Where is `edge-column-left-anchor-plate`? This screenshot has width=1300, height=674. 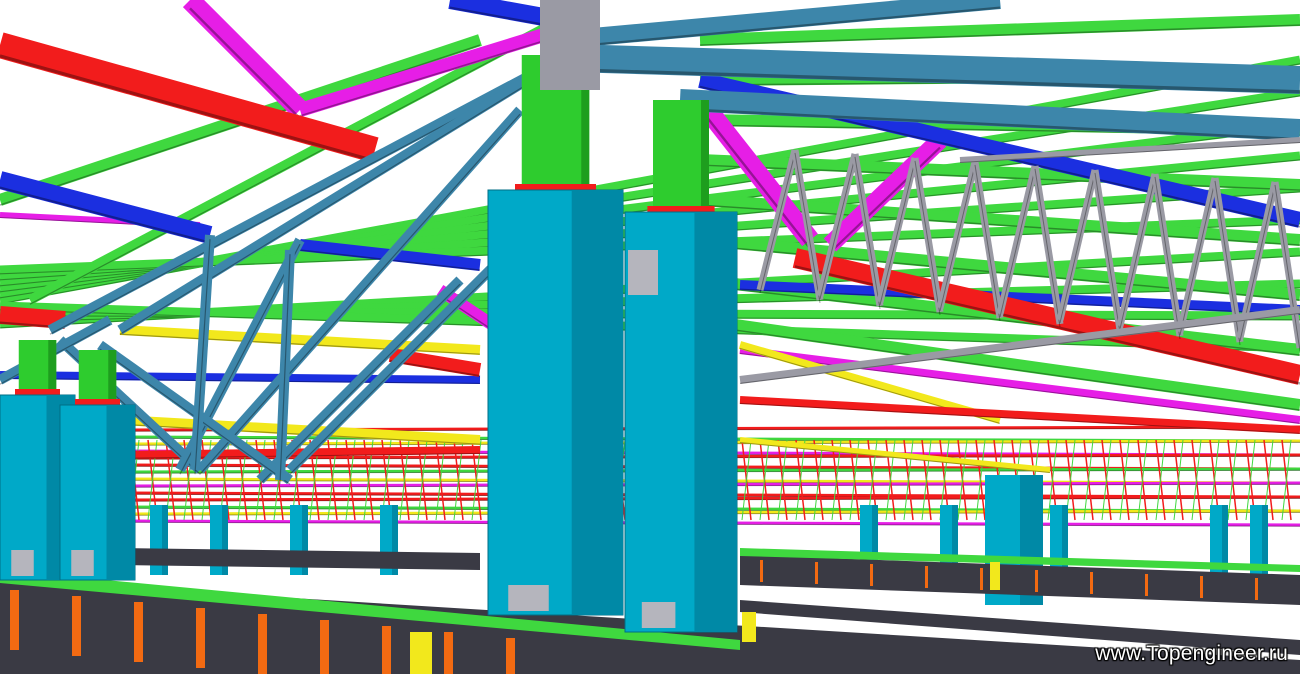 edge-column-left-anchor-plate is located at coordinates (22, 563).